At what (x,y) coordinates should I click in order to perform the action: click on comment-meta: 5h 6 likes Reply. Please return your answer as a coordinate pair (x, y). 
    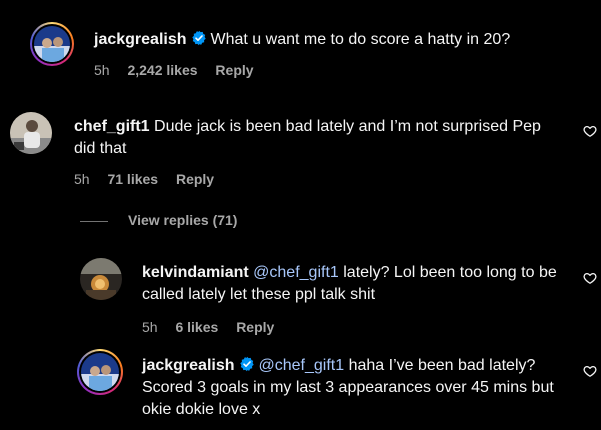
    Looking at the image, I should click on (215, 327).